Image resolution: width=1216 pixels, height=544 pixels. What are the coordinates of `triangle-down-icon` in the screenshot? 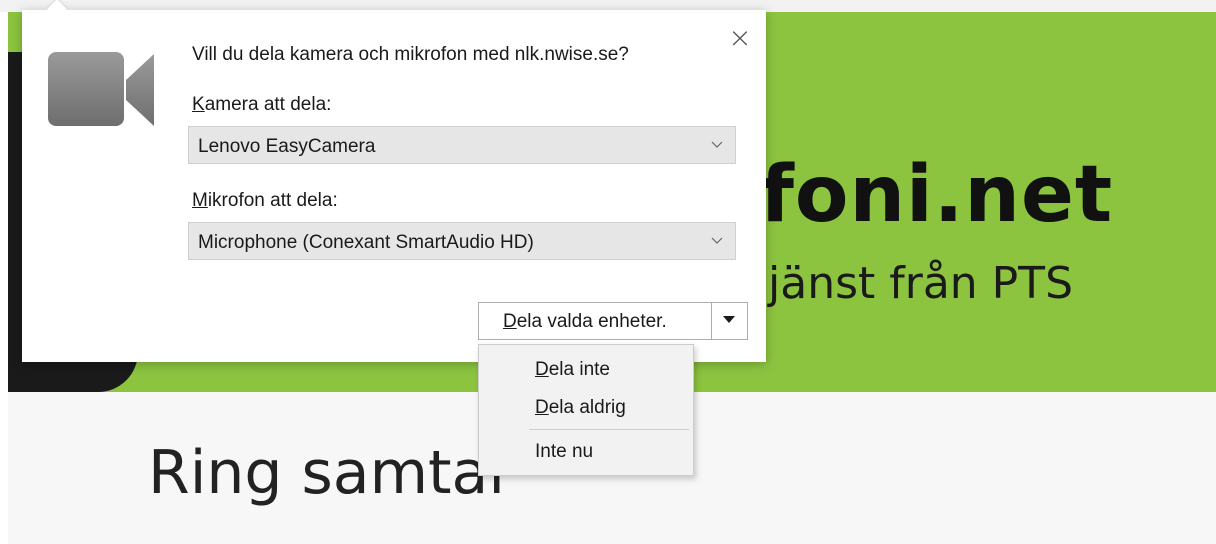 It's located at (729, 319).